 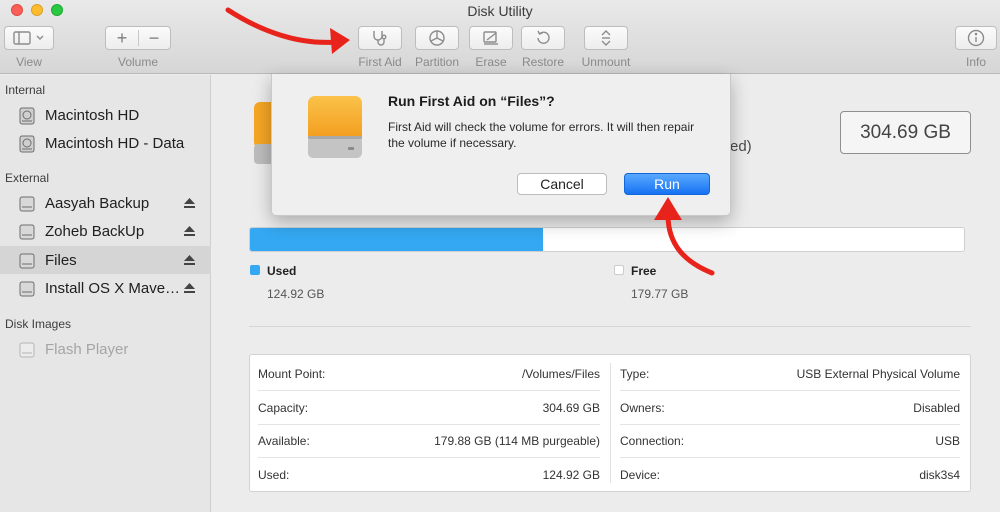 I want to click on info-icon, so click(x=976, y=38).